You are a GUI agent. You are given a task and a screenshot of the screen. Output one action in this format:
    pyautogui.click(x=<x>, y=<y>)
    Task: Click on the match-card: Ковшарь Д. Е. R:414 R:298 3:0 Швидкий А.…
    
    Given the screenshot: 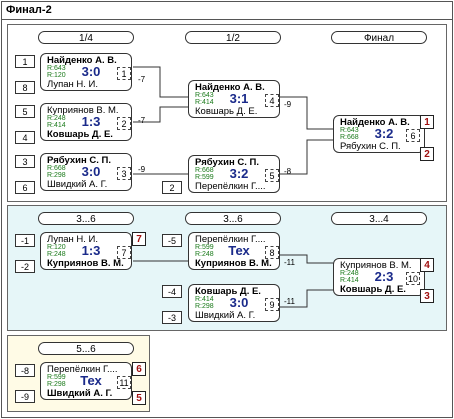 What is the action you would take?
    pyautogui.click(x=234, y=303)
    